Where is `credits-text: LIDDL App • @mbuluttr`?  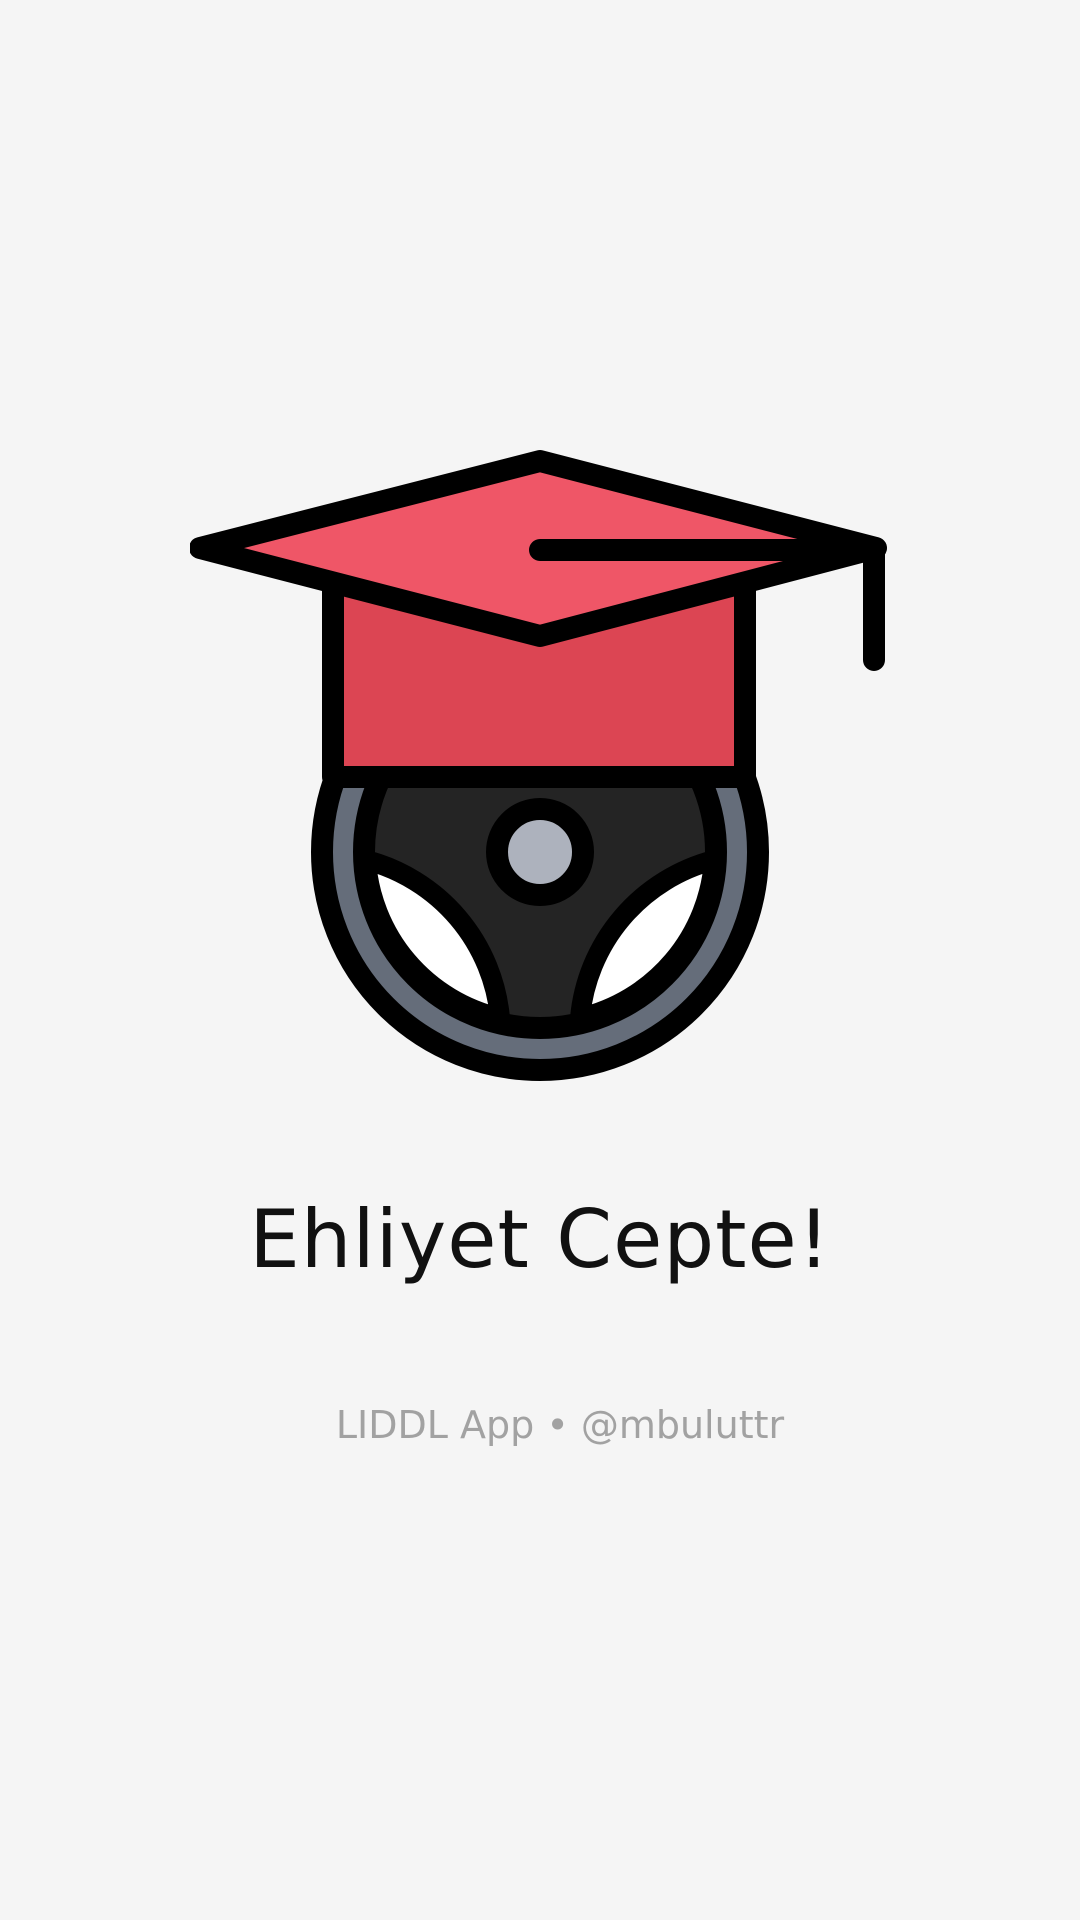 credits-text: LIDDL App • @mbuluttr is located at coordinates (560, 1425).